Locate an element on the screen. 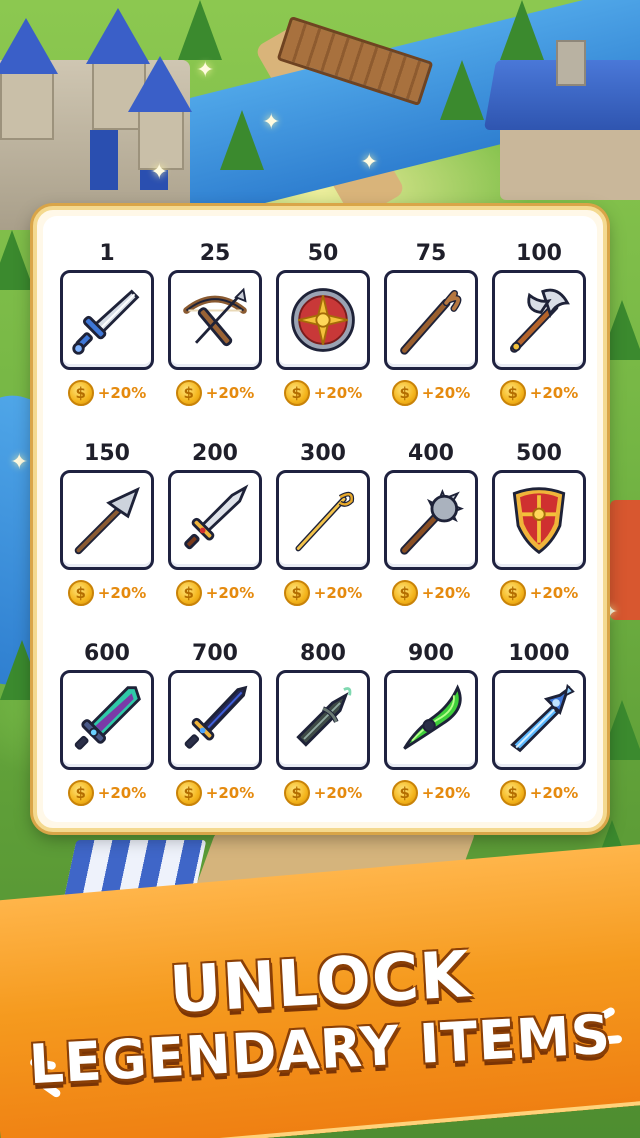 Image resolution: width=640 pixels, height=1138 pixels. item-cell: 400 $ +20% is located at coordinates (431, 538).